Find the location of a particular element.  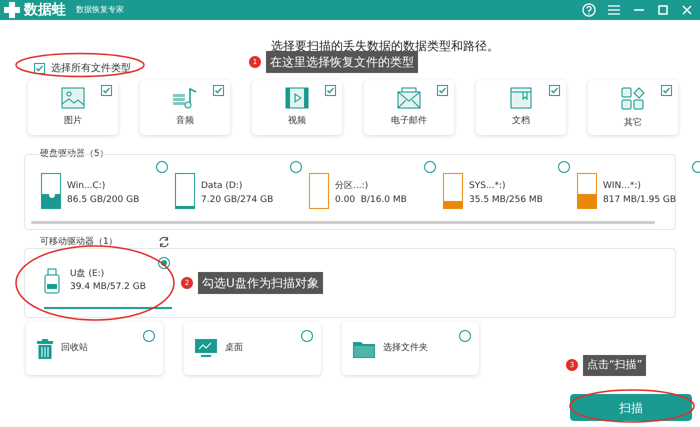

drive-item: SYS...*:) 35.5 MB/256 MB is located at coordinates (508, 185).